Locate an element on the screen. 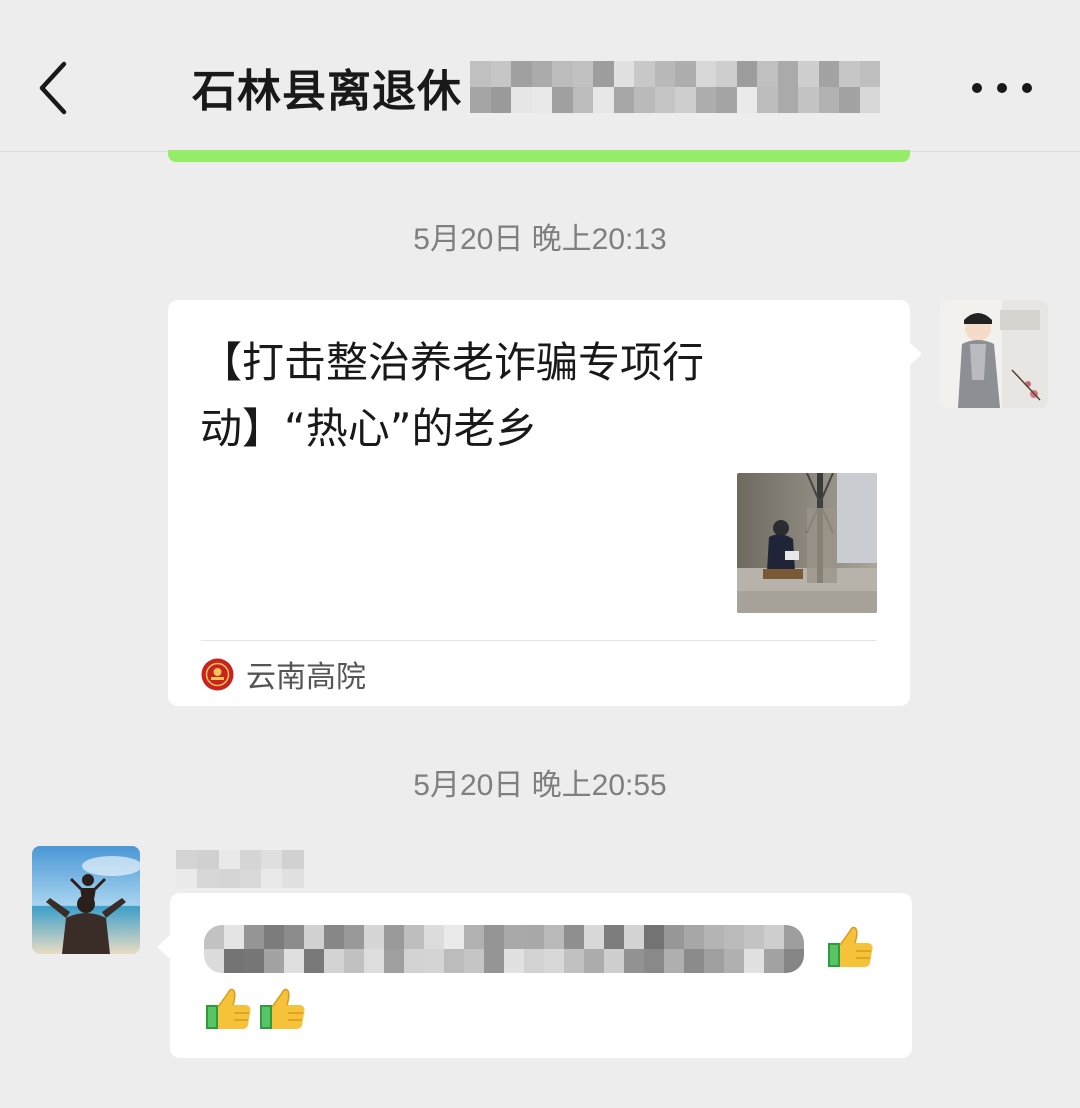 This screenshot has height=1108, width=1080. sender-name-redacted is located at coordinates (240, 869).